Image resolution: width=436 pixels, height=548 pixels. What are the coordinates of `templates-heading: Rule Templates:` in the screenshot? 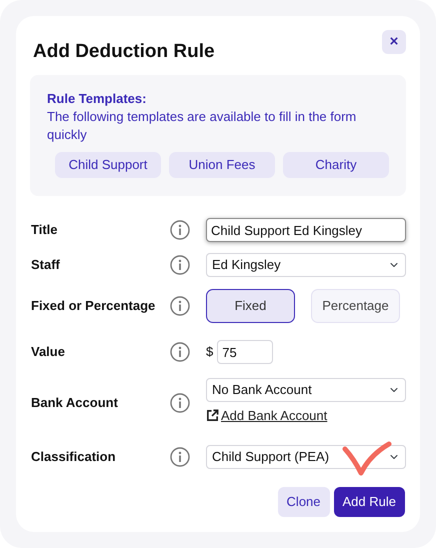 It's located at (97, 99).